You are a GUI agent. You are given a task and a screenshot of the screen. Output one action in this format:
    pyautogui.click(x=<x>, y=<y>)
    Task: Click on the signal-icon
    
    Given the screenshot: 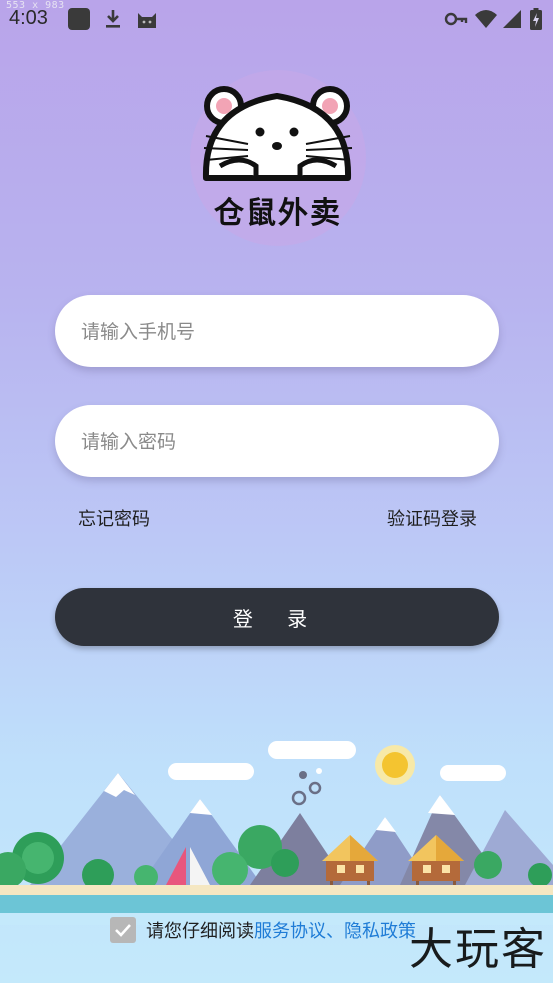 What is the action you would take?
    pyautogui.click(x=512, y=19)
    